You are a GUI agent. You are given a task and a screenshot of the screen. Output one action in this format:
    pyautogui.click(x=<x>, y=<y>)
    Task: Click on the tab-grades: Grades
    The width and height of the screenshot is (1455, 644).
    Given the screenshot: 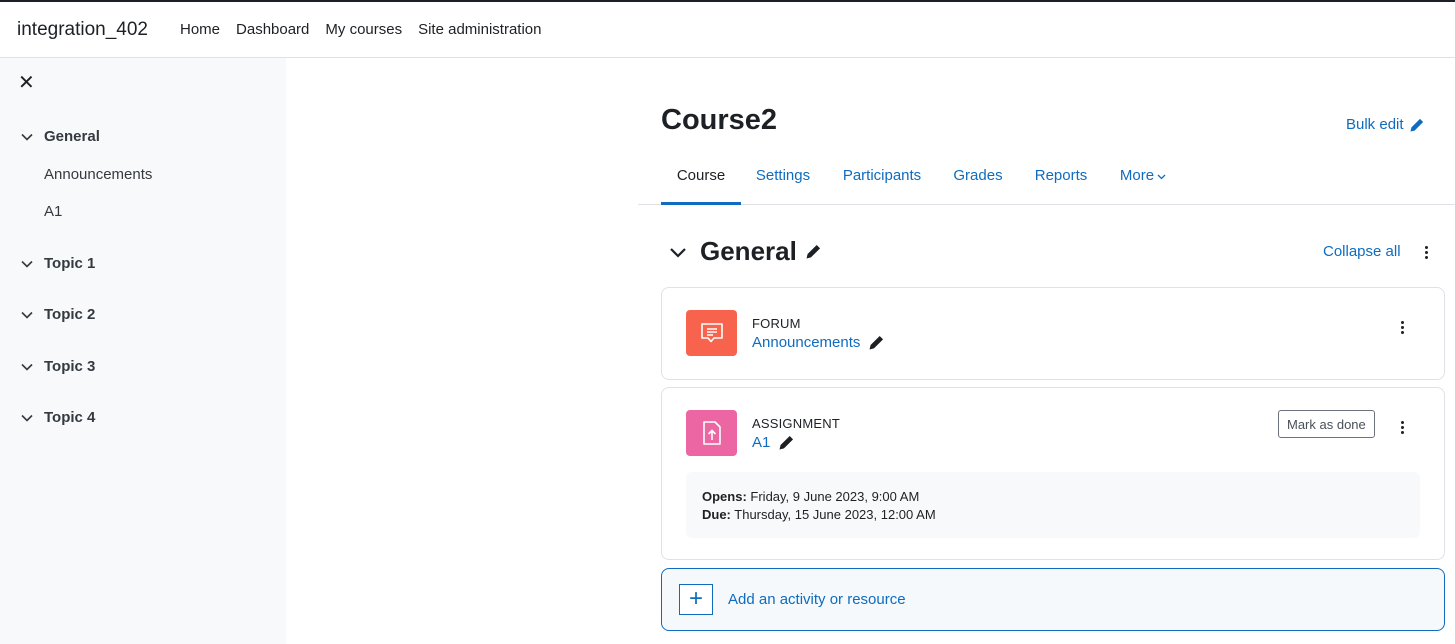 What is the action you would take?
    pyautogui.click(x=978, y=181)
    